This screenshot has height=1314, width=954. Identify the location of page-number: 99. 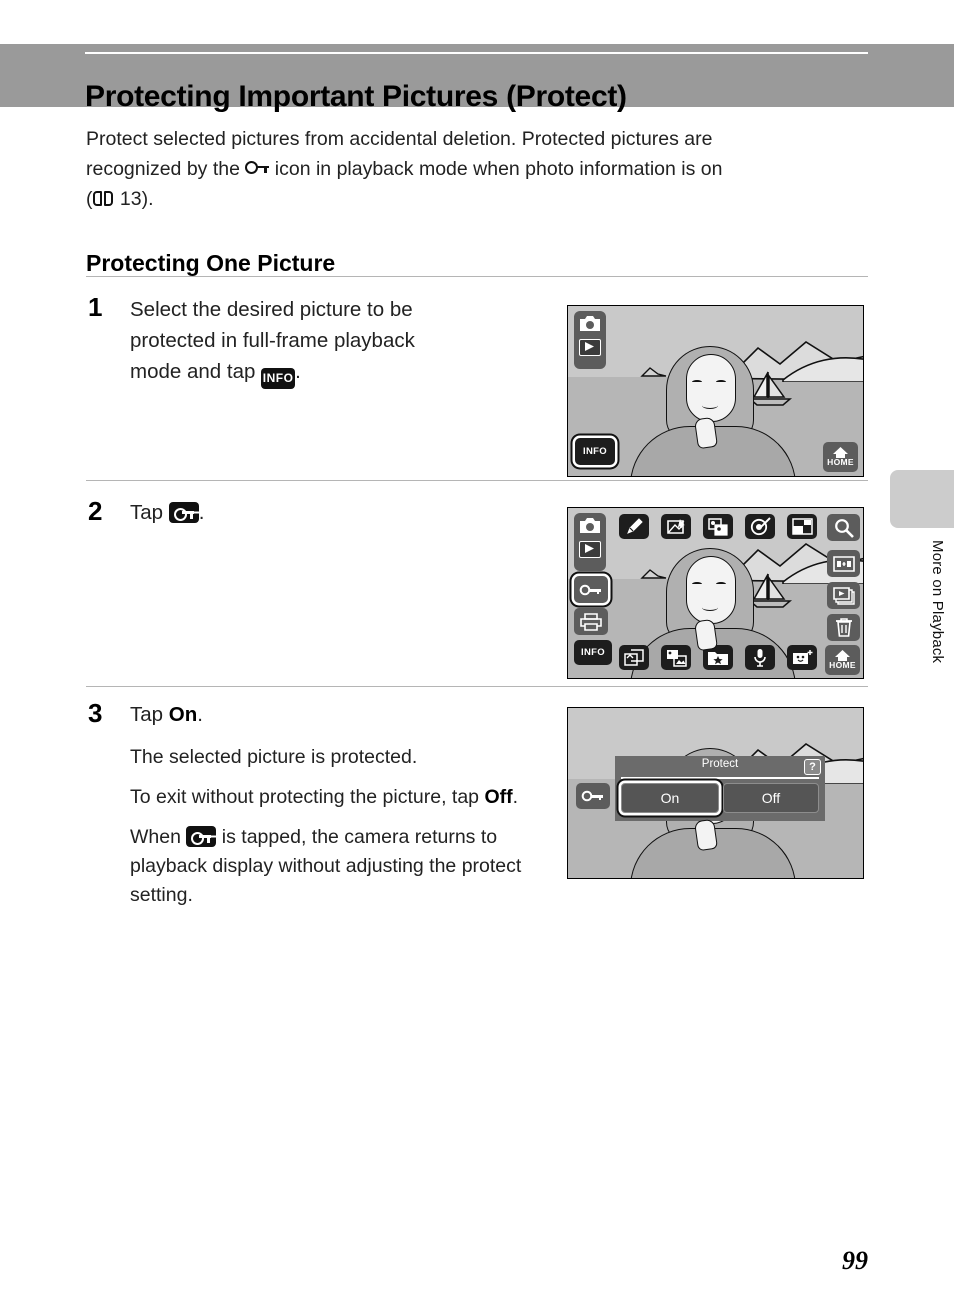
(855, 1260).